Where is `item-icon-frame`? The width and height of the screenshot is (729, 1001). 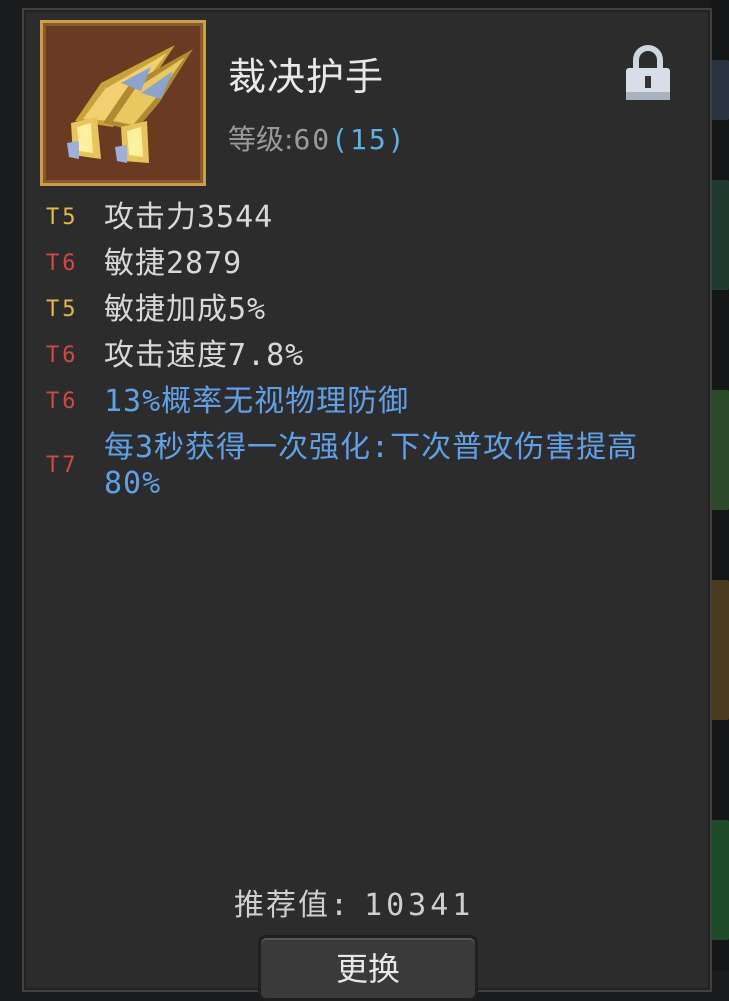
item-icon-frame is located at coordinates (123, 103).